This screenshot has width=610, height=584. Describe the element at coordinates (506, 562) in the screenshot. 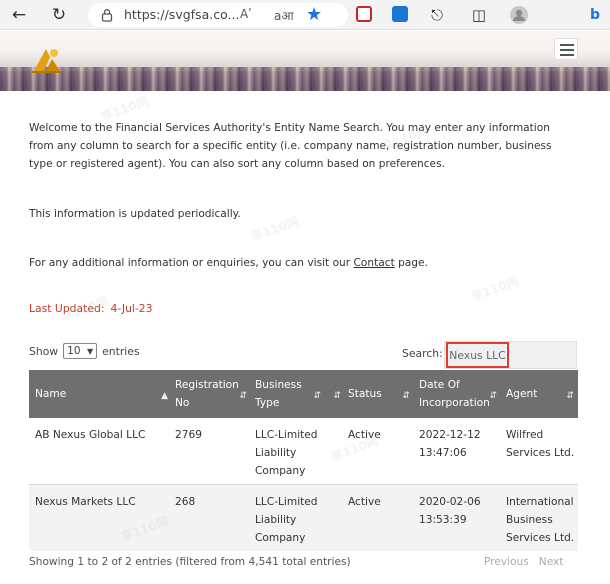

I see `previous-button: Previous` at that location.